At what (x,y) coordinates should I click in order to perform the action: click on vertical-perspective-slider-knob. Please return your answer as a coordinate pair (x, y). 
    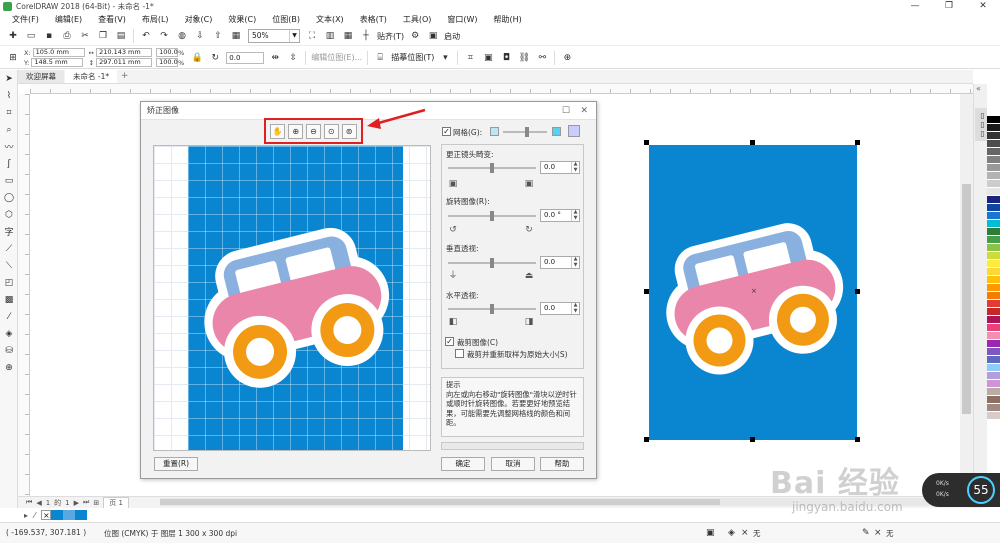
    Looking at the image, I should click on (492, 263).